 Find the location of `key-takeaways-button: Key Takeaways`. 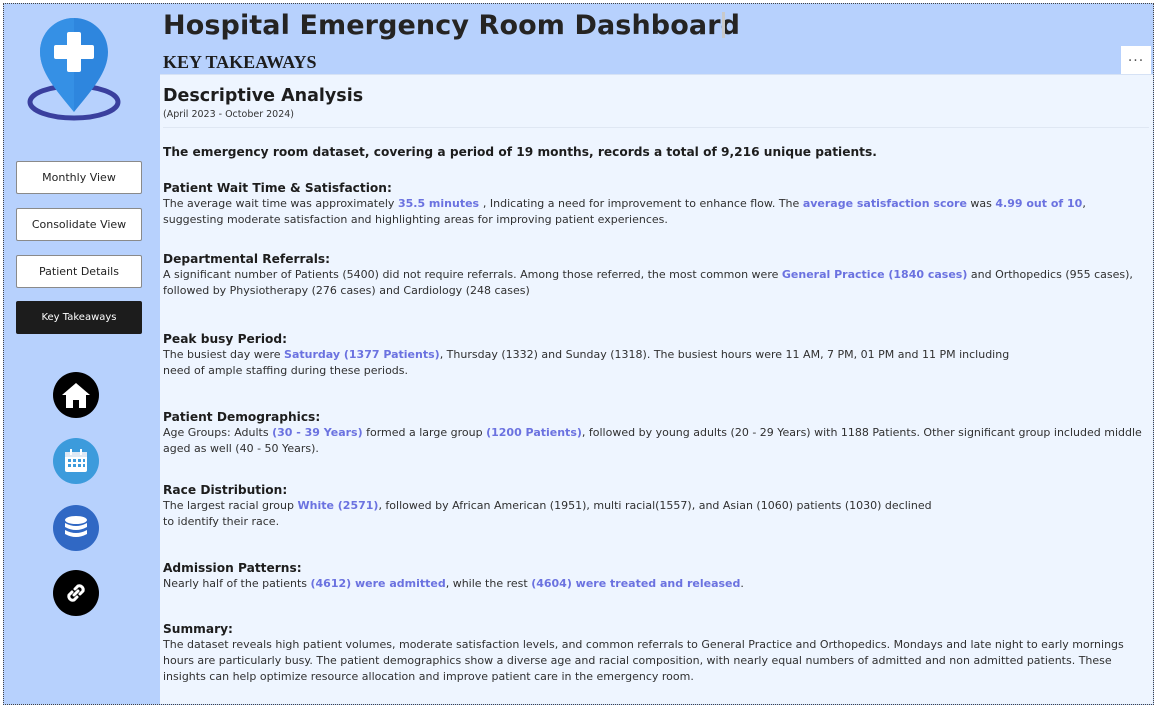

key-takeaways-button: Key Takeaways is located at coordinates (79, 317).